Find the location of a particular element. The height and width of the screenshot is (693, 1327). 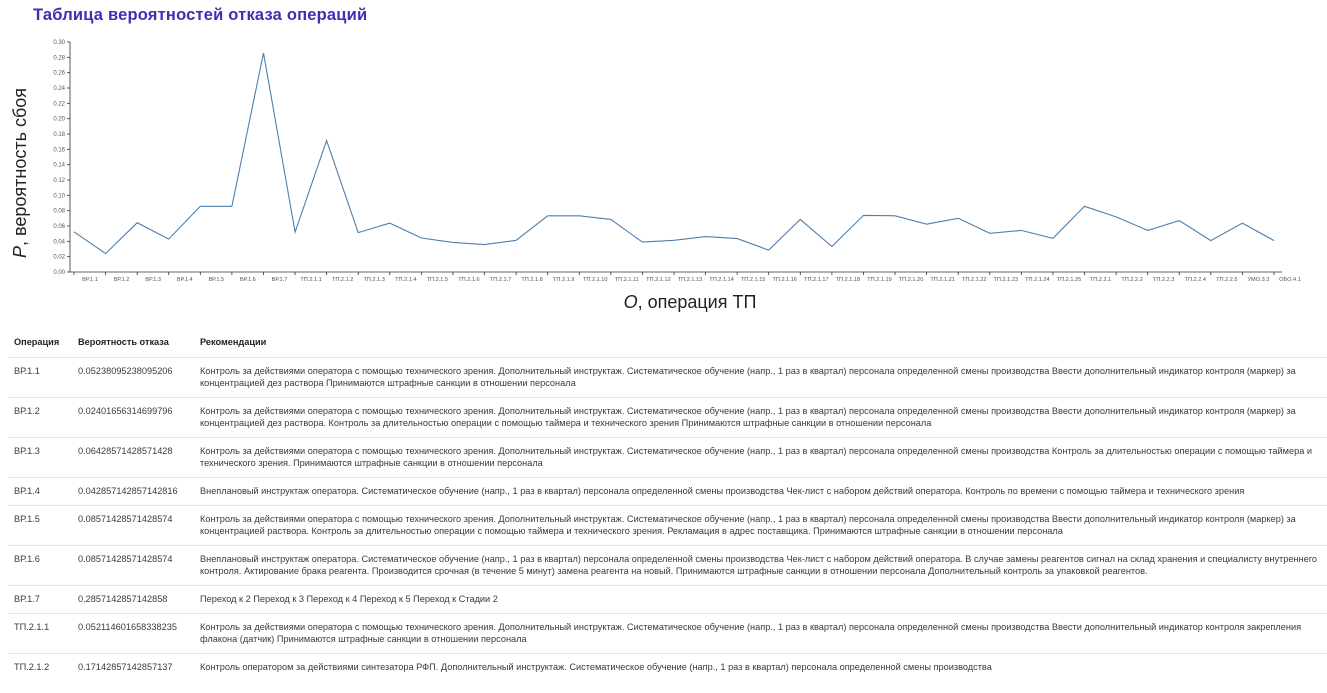

operation-cell: ВР.1.7 is located at coordinates (40, 599).